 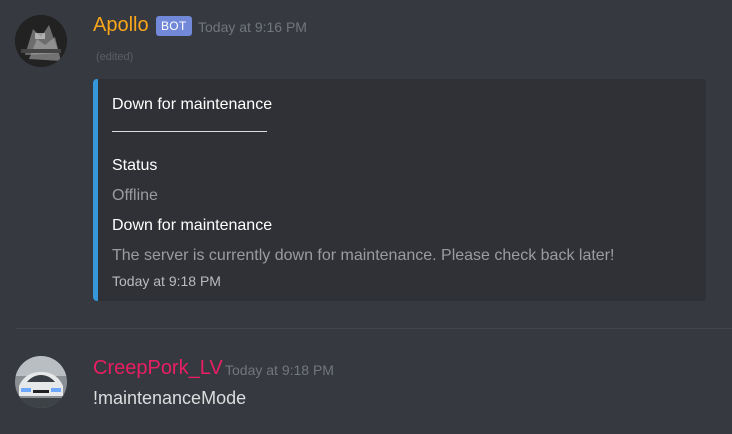 What do you see at coordinates (135, 165) in the screenshot?
I see `embed-field-name-status: Status` at bounding box center [135, 165].